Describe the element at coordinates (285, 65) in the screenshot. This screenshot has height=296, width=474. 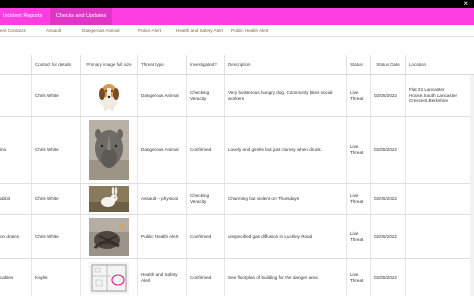
I see `header-description: Description` at that location.